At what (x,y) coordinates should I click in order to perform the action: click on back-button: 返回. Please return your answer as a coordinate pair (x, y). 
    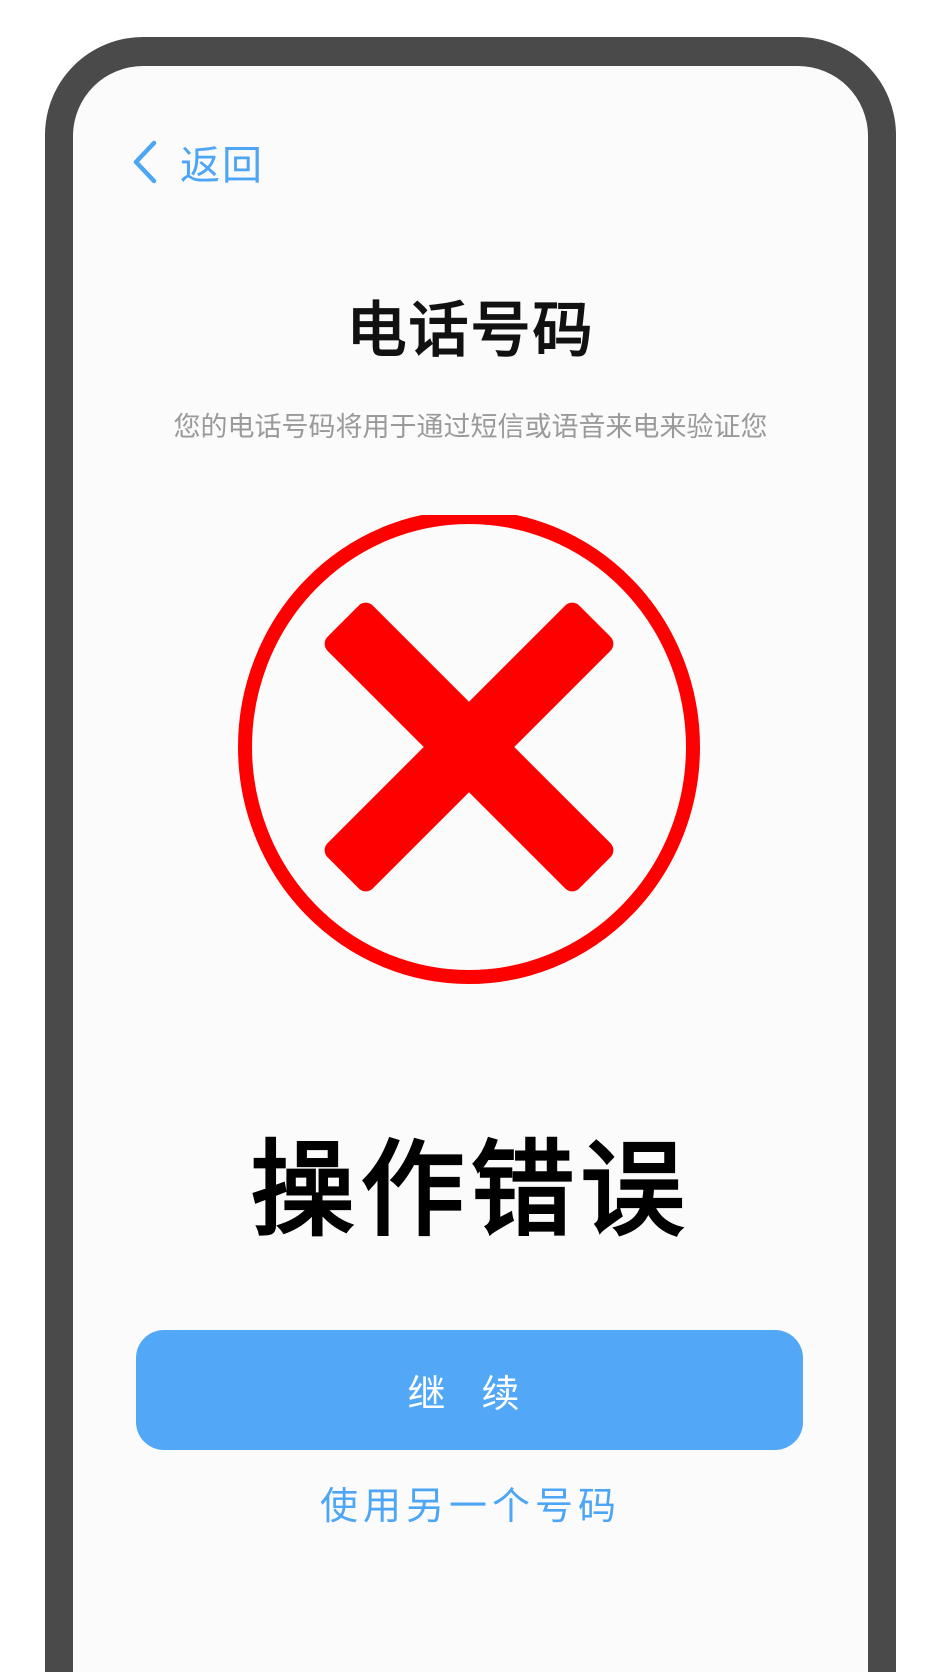
    Looking at the image, I should click on (197, 162).